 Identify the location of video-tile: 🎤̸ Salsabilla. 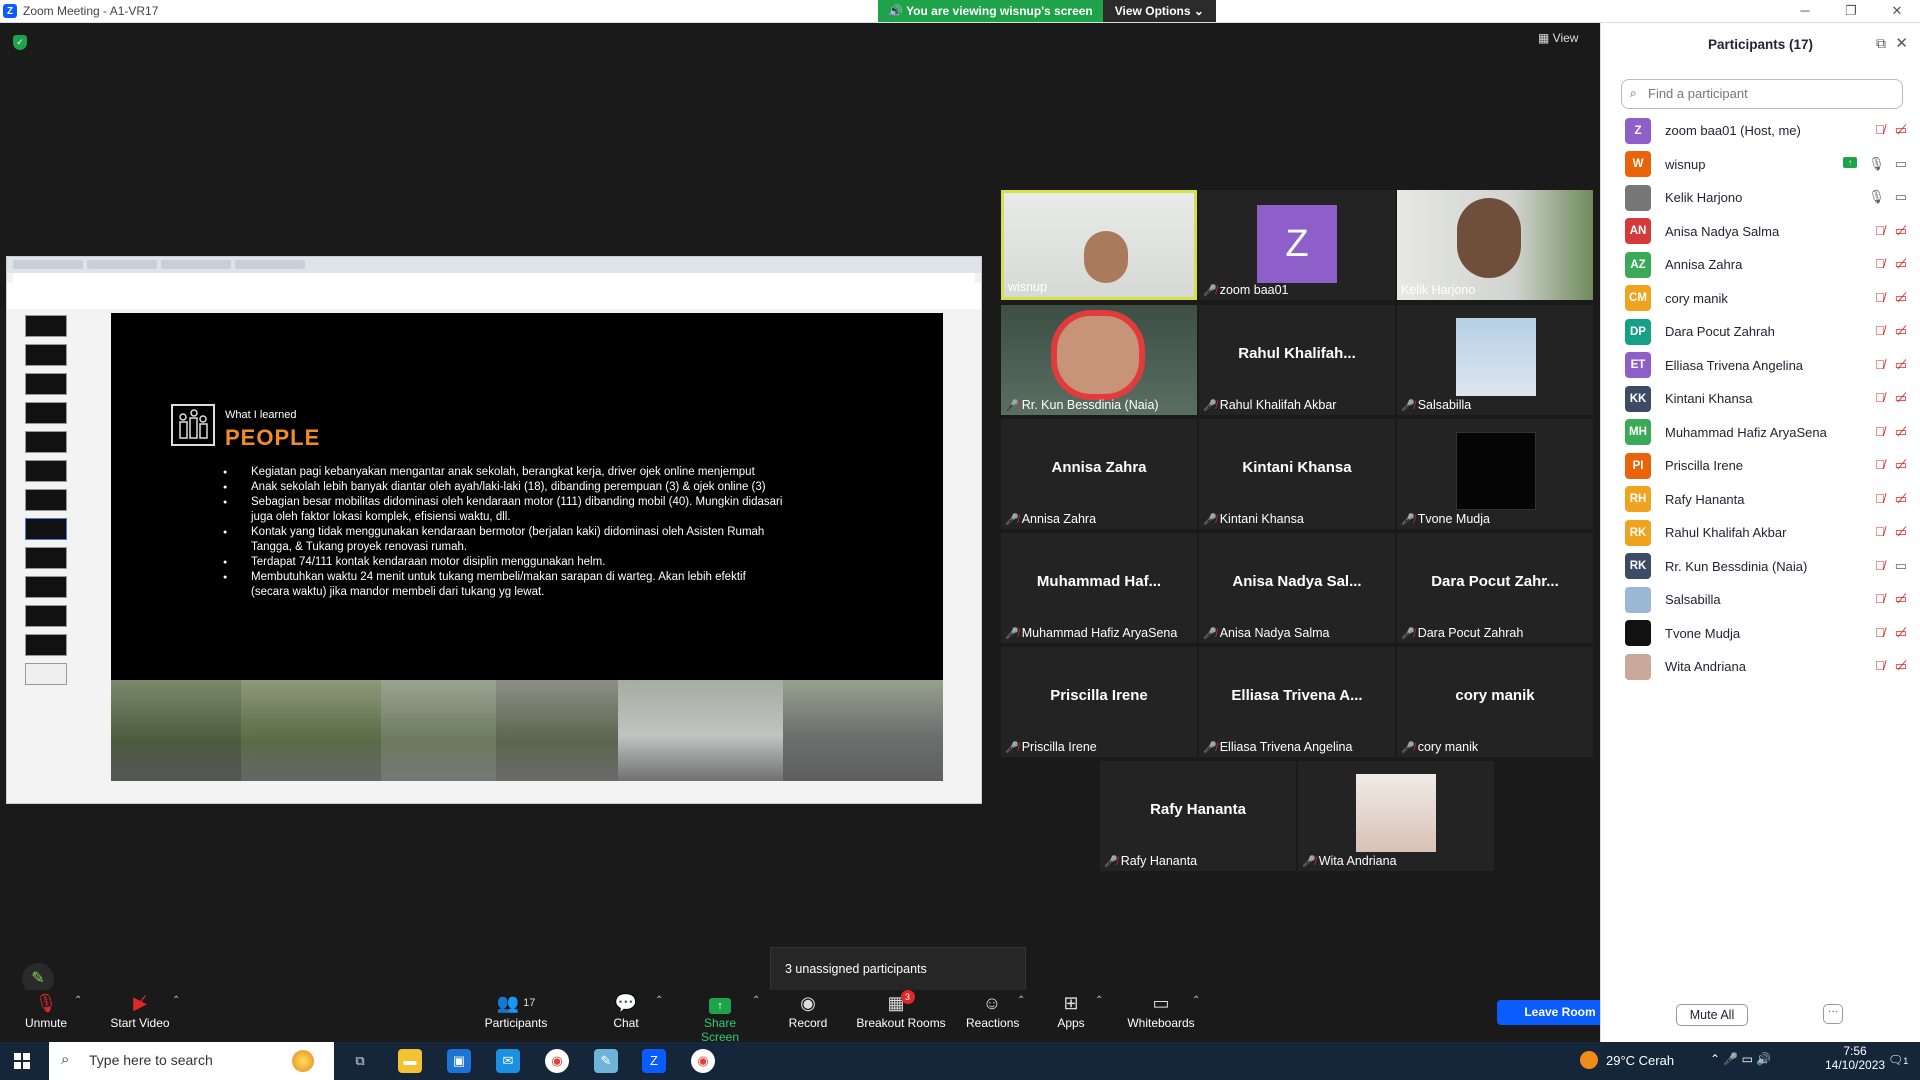
(1495, 360).